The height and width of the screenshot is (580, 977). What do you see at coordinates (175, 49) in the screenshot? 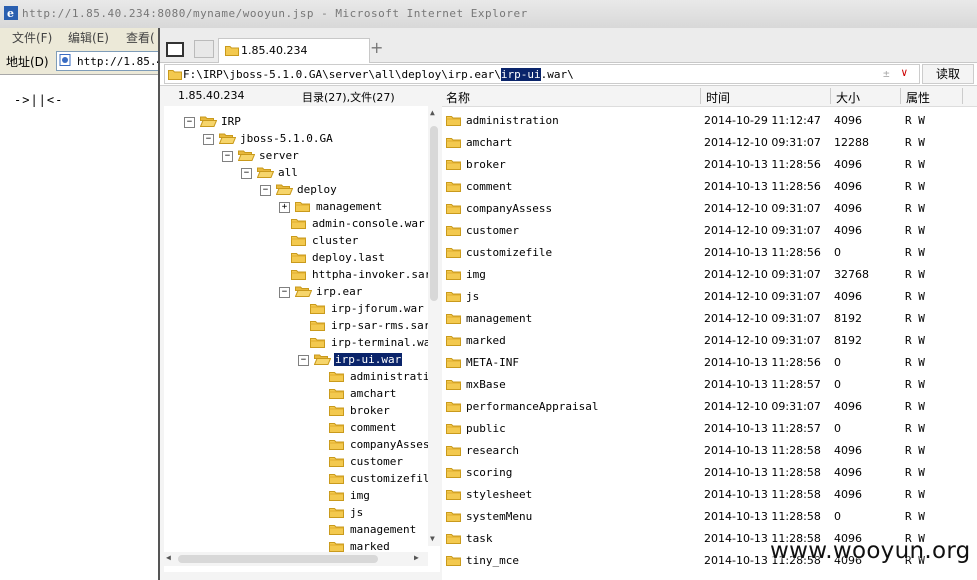
I see `sidebar-toggle-icon` at bounding box center [175, 49].